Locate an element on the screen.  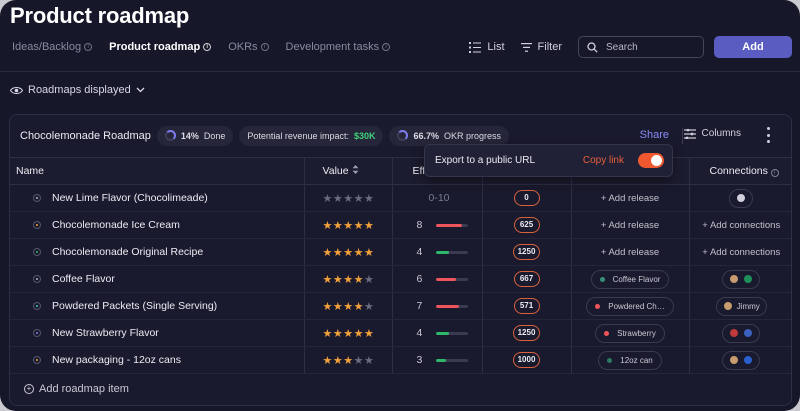
tab-product-roadmap: Product roadmap i is located at coordinates (160, 47).